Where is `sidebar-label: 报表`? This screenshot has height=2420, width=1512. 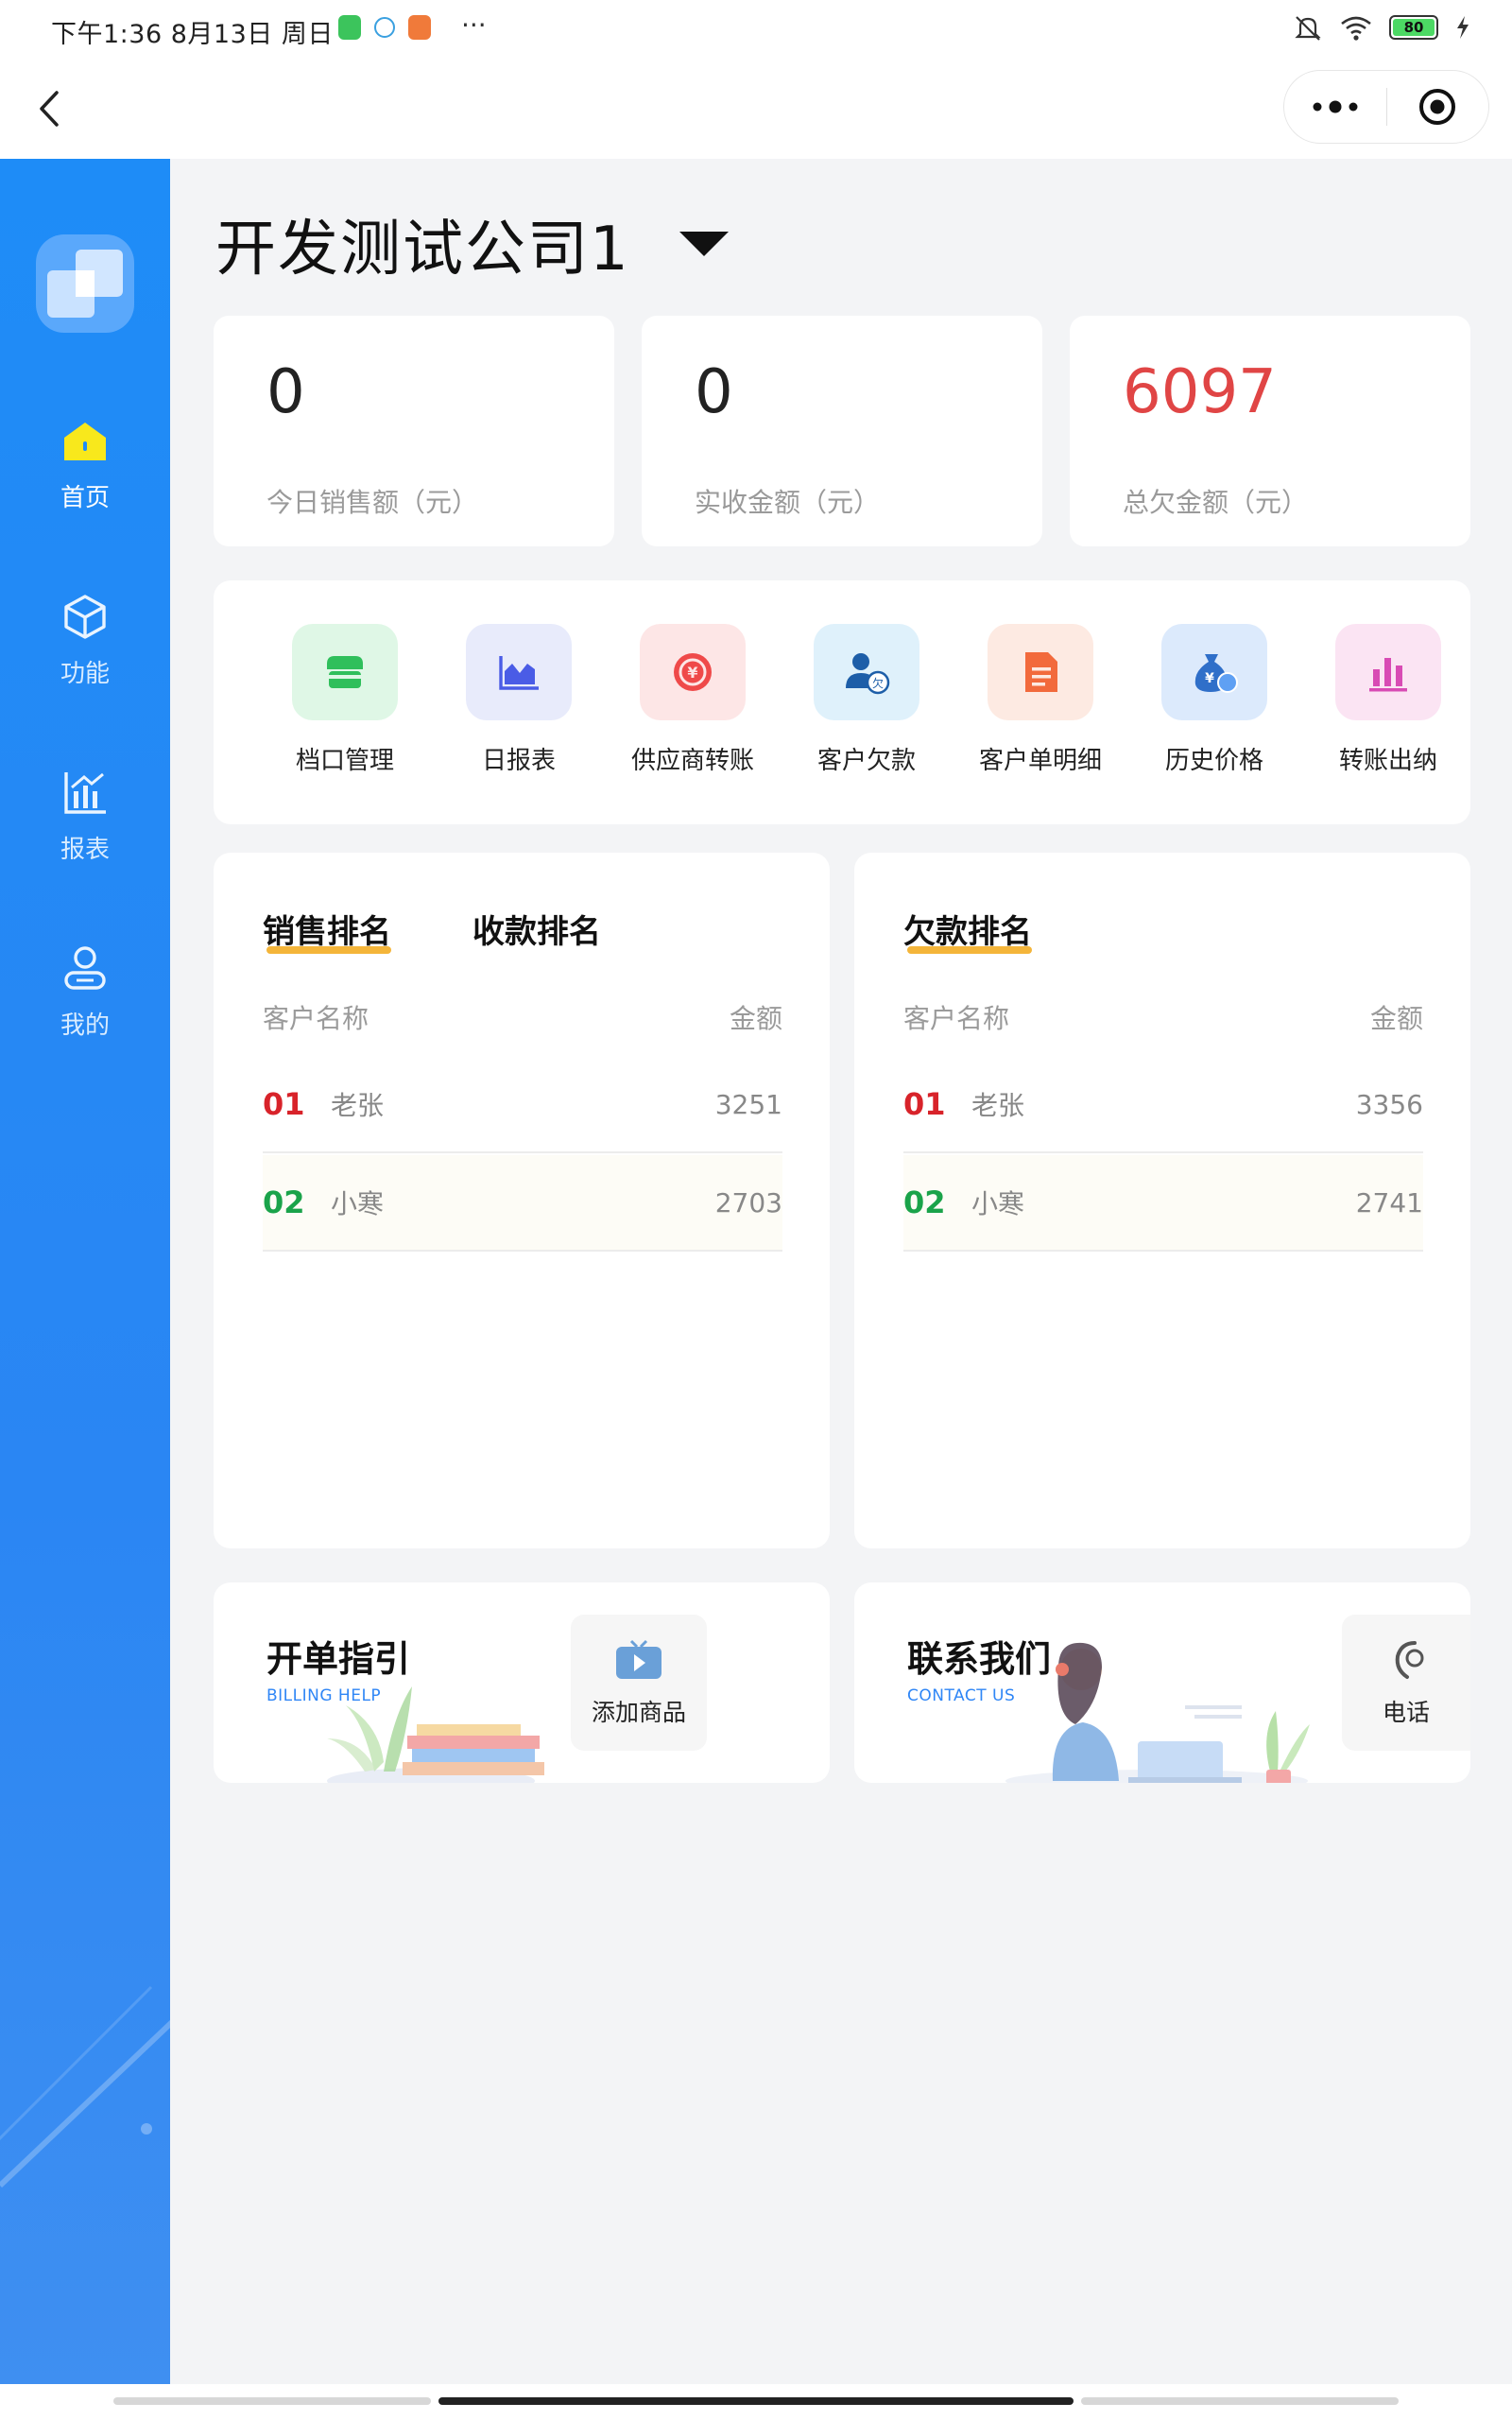 sidebar-label: 报表 is located at coordinates (85, 850).